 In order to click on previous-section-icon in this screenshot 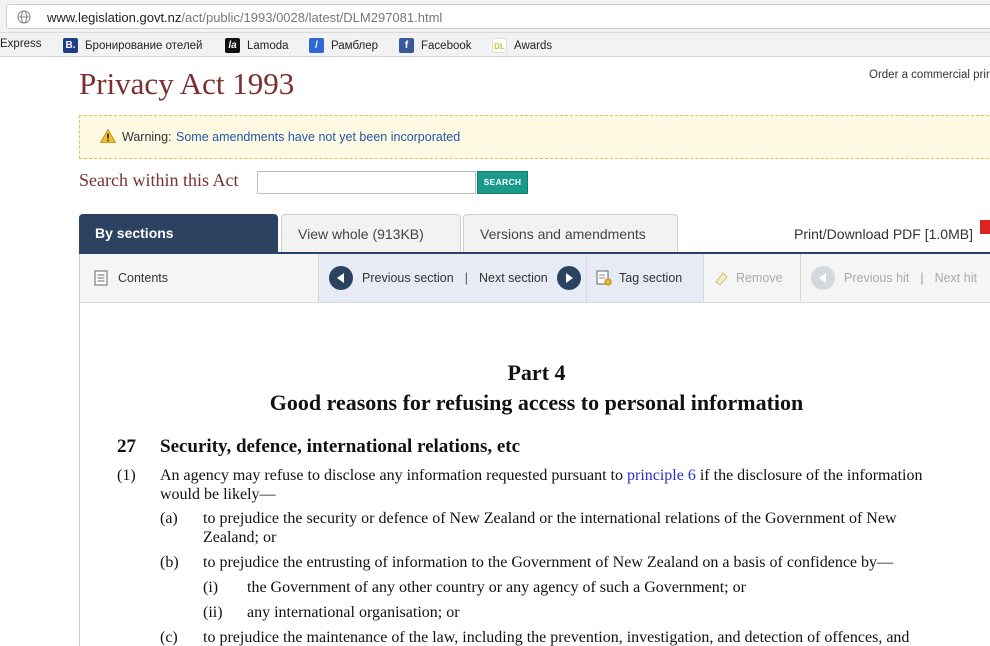, I will do `click(341, 278)`.